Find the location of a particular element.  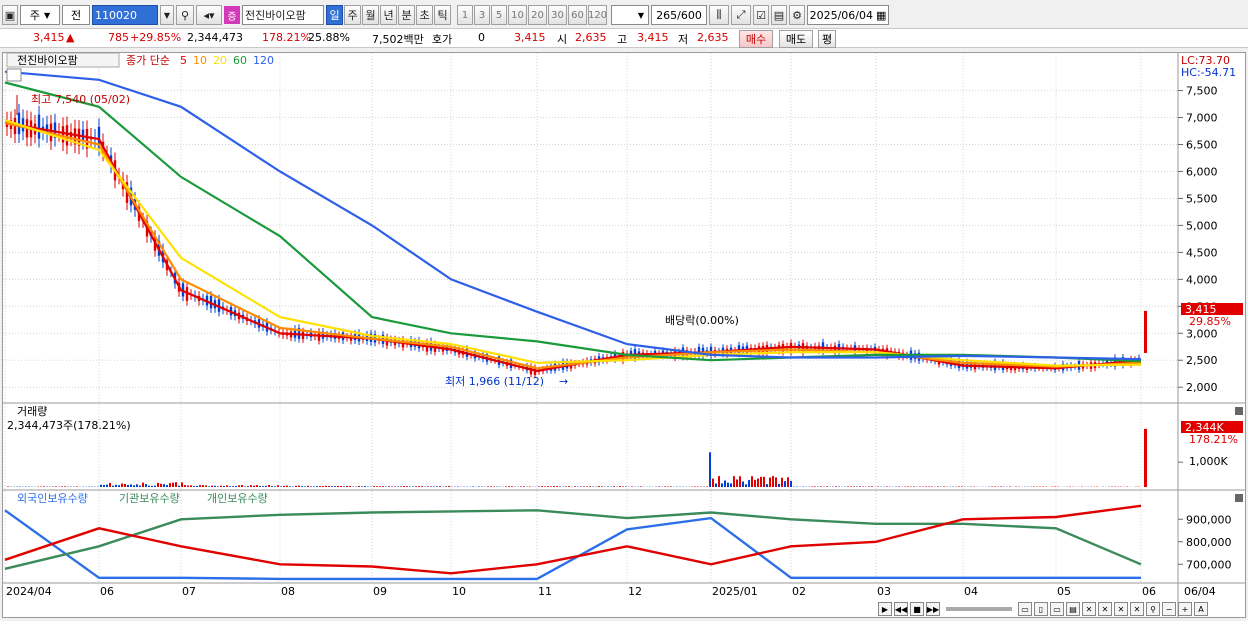

period-tab-0: 일 is located at coordinates (334, 15).